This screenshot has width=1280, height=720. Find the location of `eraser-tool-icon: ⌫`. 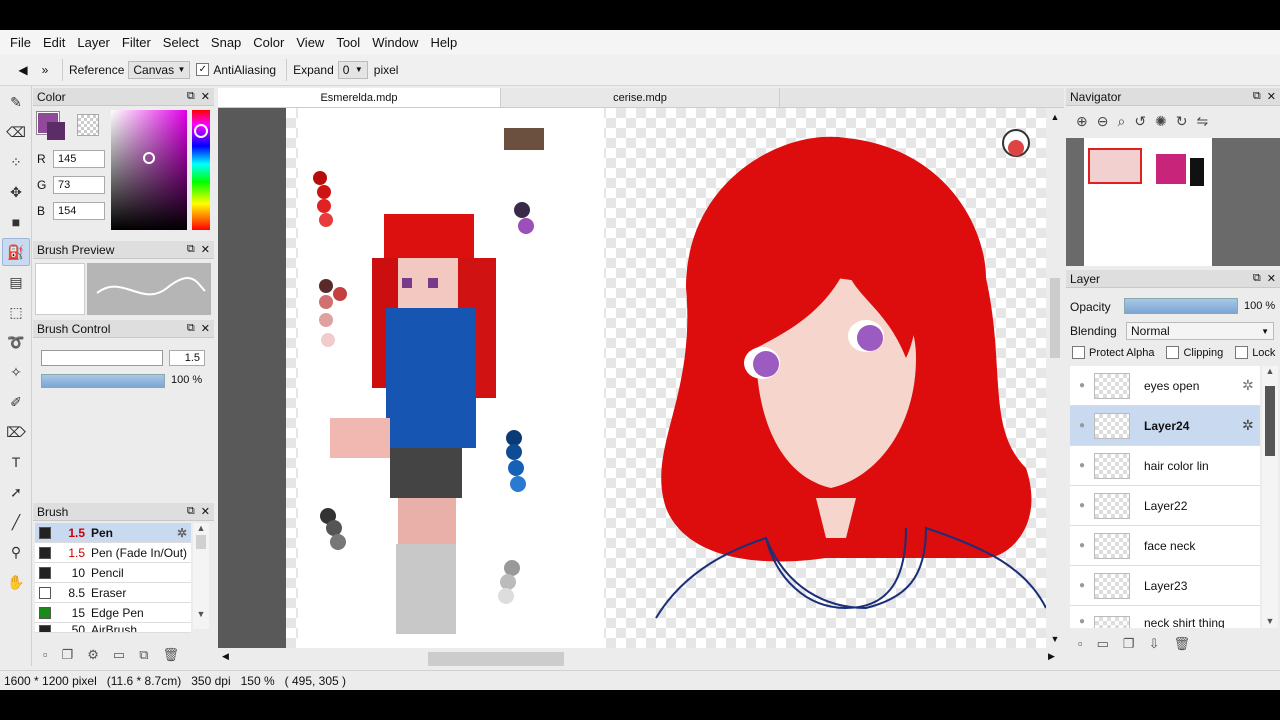

eraser-tool-icon: ⌫ is located at coordinates (16, 132).